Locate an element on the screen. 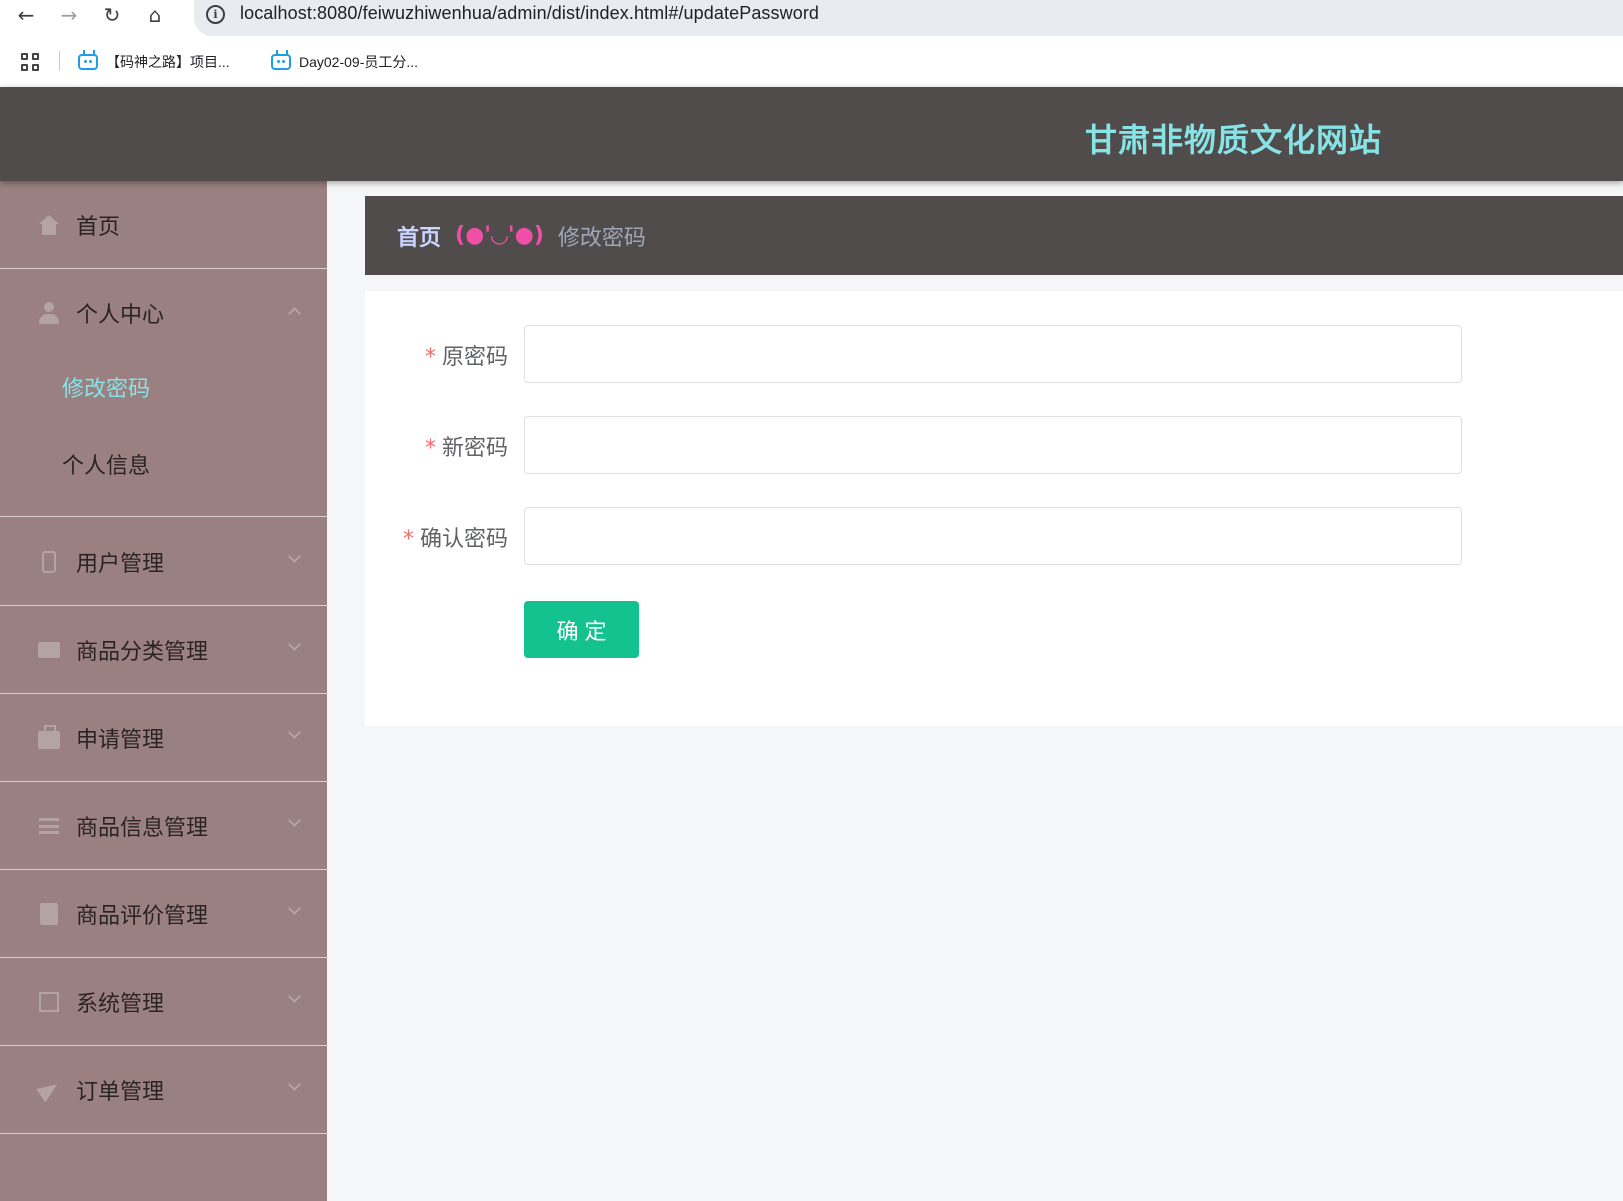  field-label: * 原密码 is located at coordinates (466, 357).